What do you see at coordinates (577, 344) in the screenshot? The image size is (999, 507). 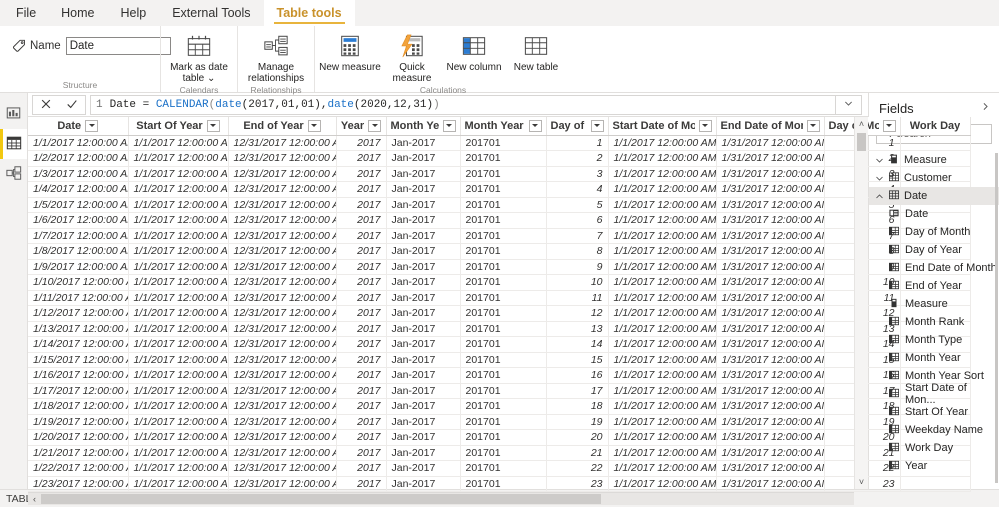 I see `table-cell: 14` at bounding box center [577, 344].